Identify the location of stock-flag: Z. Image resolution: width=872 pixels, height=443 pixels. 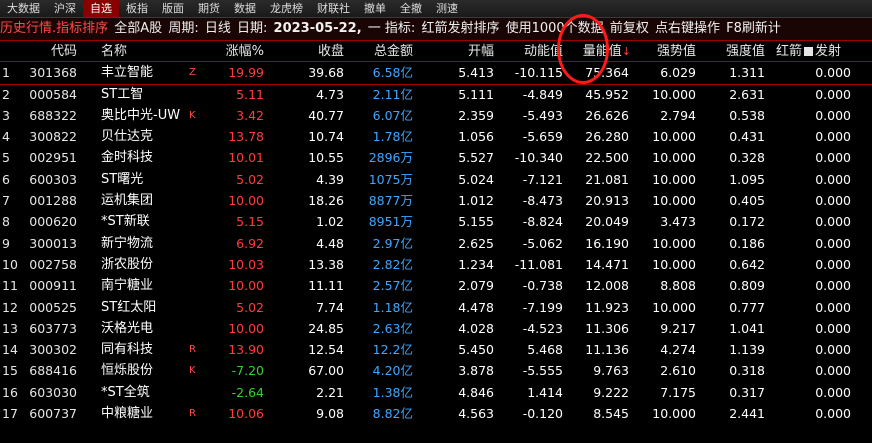
(192, 73).